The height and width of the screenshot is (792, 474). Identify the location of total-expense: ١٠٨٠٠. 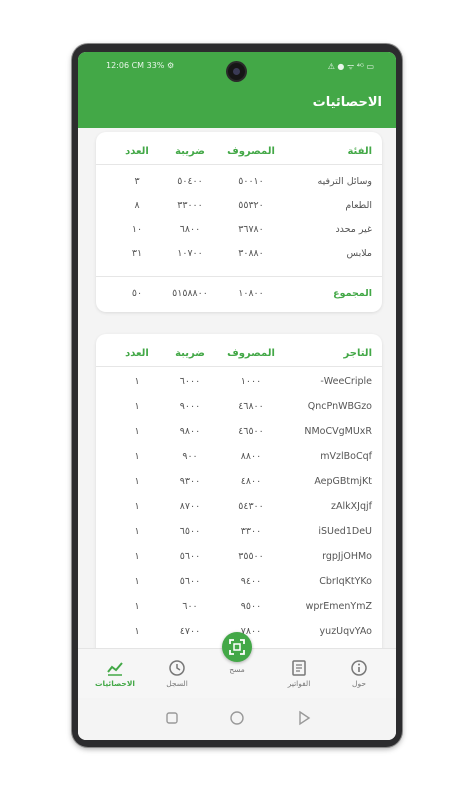
(251, 293).